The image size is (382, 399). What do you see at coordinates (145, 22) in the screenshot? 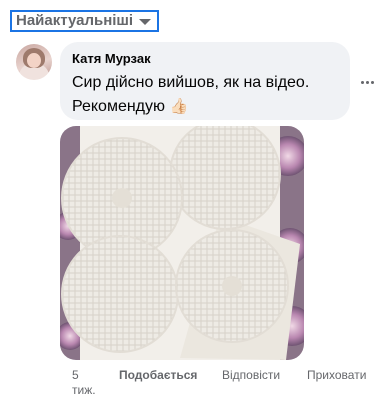
I see `chevron-down-icon` at bounding box center [145, 22].